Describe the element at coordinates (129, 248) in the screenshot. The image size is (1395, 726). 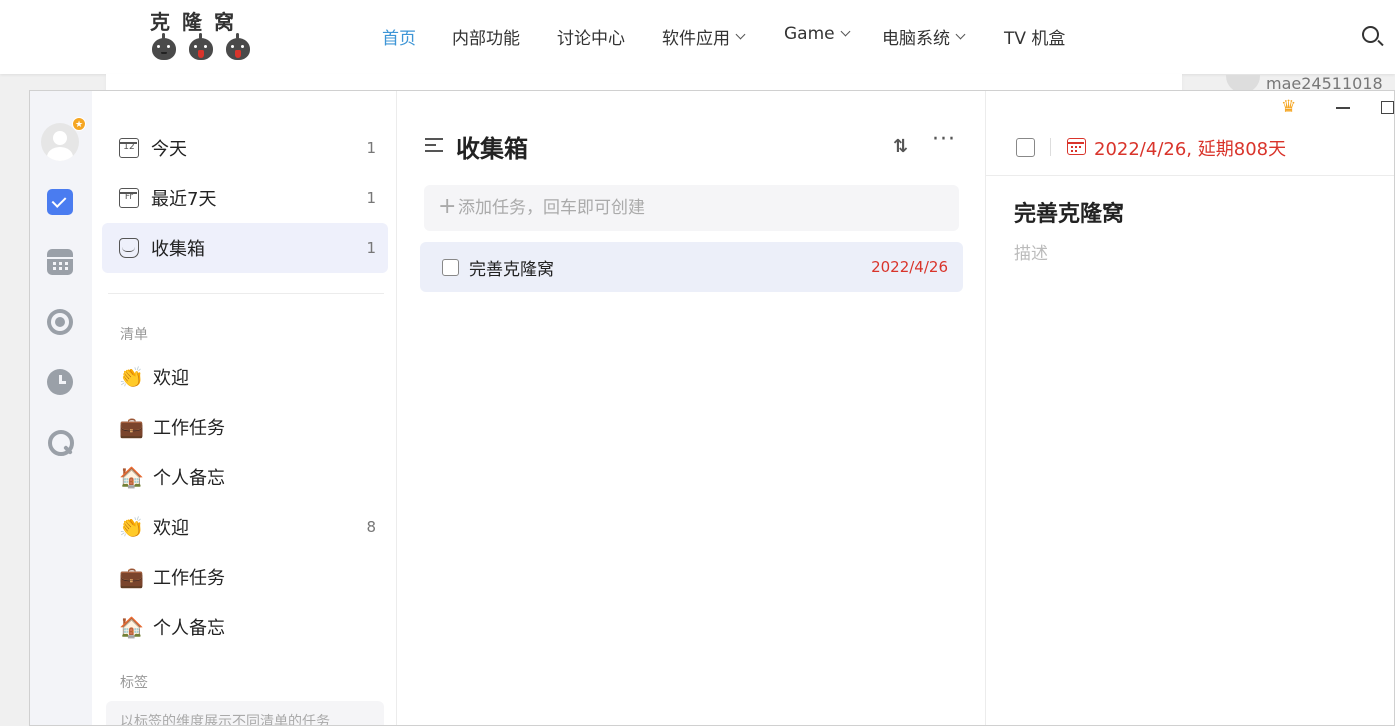
I see `inbox-icon` at that location.